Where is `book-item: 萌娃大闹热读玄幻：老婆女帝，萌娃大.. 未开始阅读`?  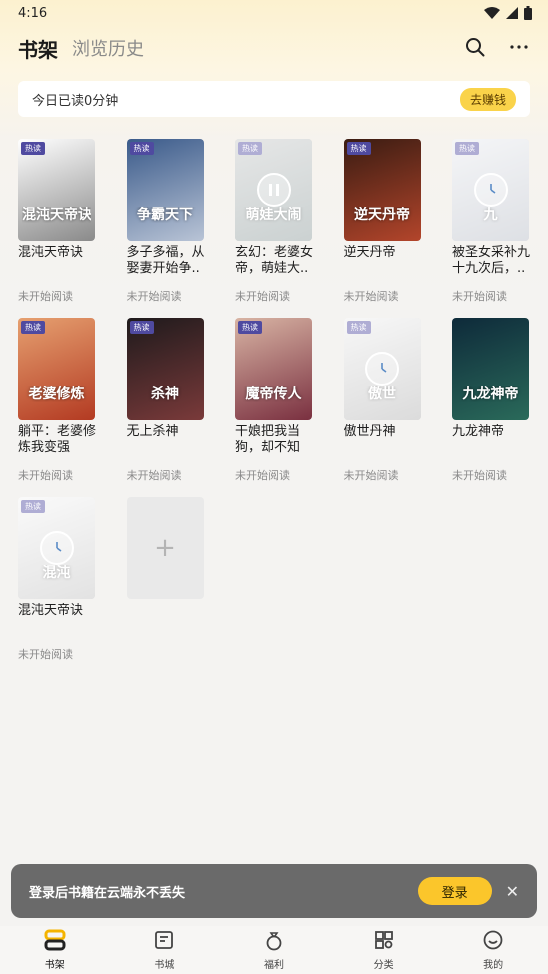 book-item: 萌娃大闹热读玄幻：老婆女帝，萌娃大.. 未开始阅读 is located at coordinates (280, 221).